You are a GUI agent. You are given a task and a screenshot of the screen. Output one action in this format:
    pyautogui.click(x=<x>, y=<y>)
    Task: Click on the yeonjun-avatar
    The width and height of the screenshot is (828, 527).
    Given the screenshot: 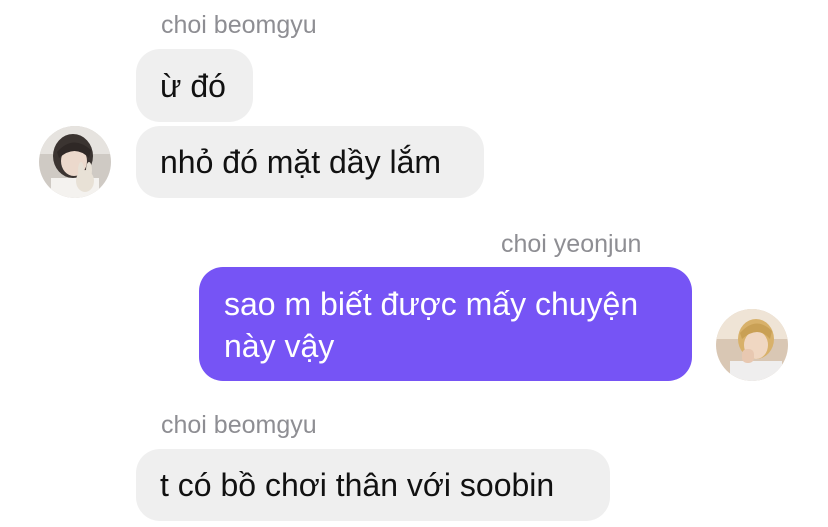 What is the action you would take?
    pyautogui.click(x=752, y=345)
    